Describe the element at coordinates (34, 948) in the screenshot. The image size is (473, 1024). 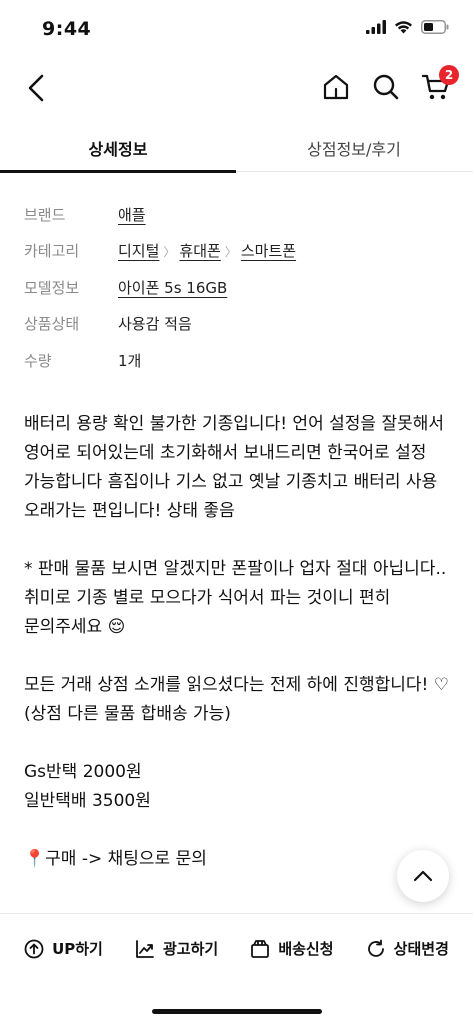
I see `arrow-up-circle-icon` at that location.